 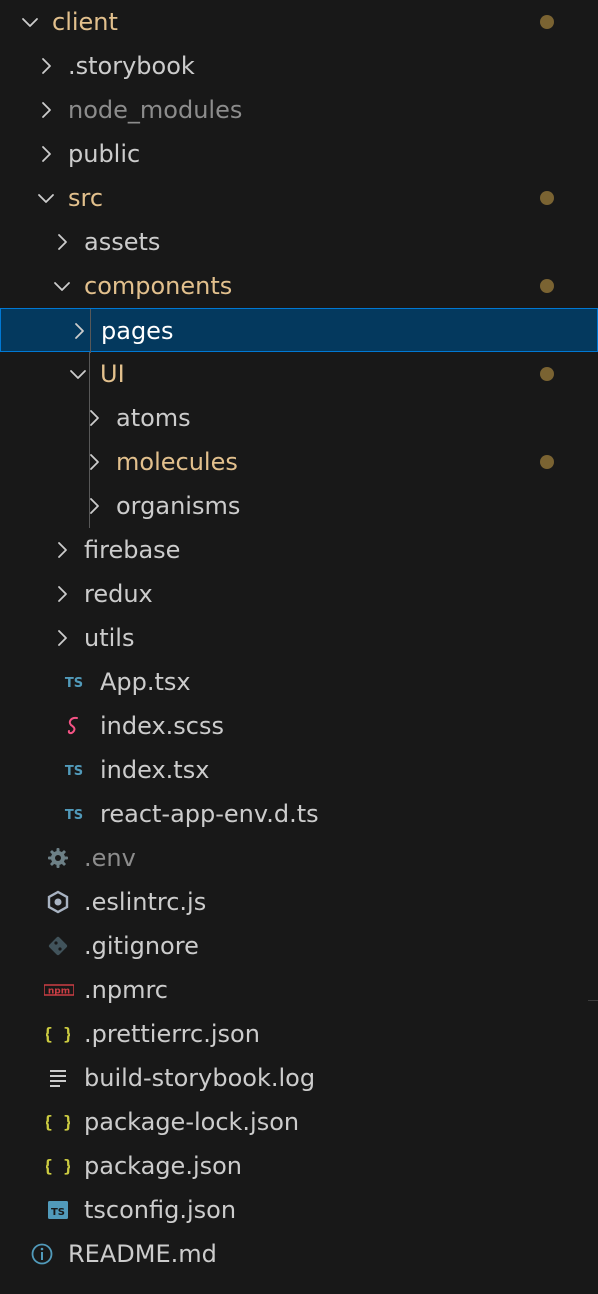 What do you see at coordinates (200, 1078) in the screenshot?
I see `tree-item-label: build-storybook.log` at bounding box center [200, 1078].